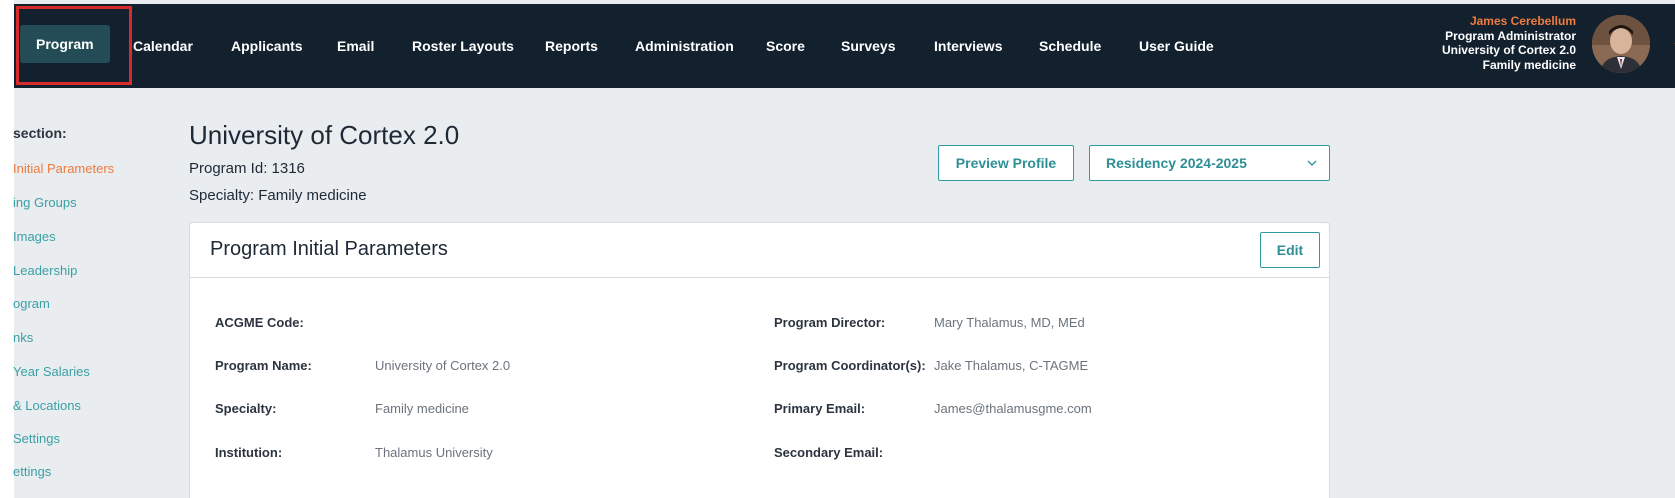  I want to click on sidebar-item-settings-1: Settings, so click(36, 438).